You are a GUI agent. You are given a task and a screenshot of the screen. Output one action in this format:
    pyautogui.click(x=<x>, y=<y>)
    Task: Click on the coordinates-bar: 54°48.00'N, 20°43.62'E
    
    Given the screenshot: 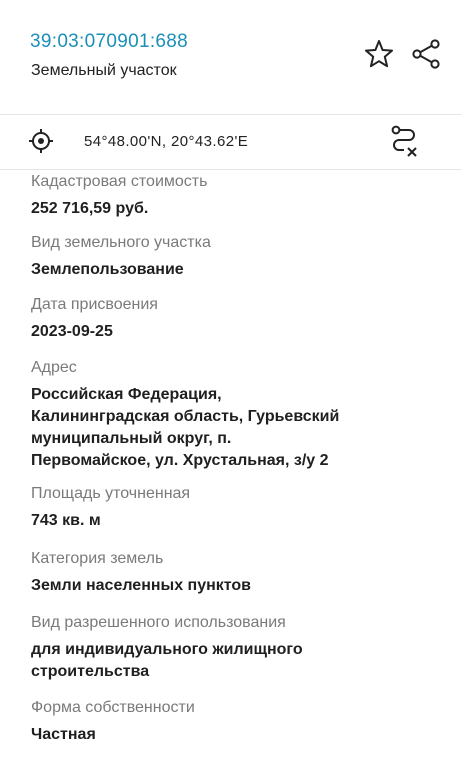 What is the action you would take?
    pyautogui.click(x=230, y=142)
    